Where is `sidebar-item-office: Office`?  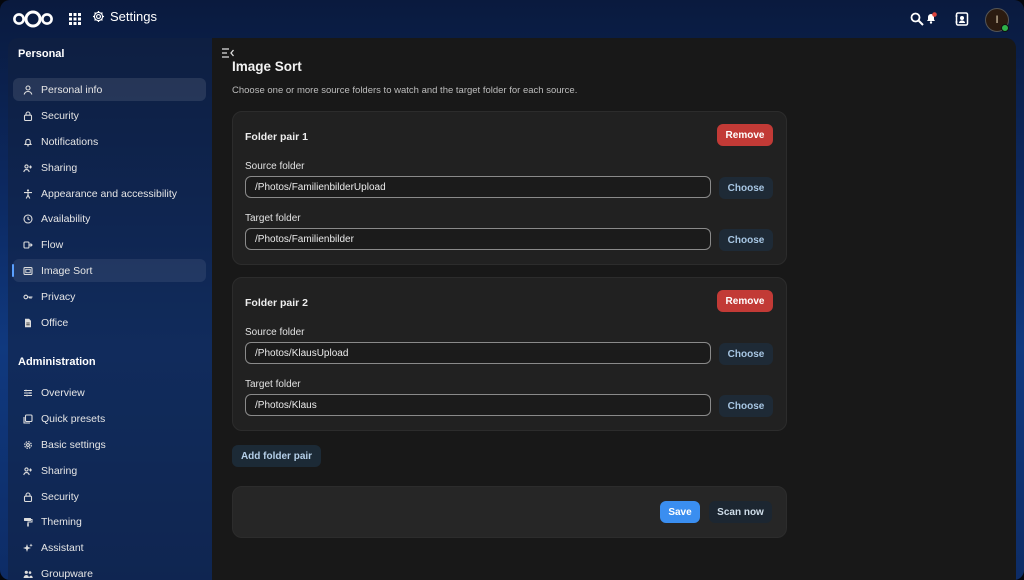
sidebar-item-office: Office is located at coordinates (109, 322).